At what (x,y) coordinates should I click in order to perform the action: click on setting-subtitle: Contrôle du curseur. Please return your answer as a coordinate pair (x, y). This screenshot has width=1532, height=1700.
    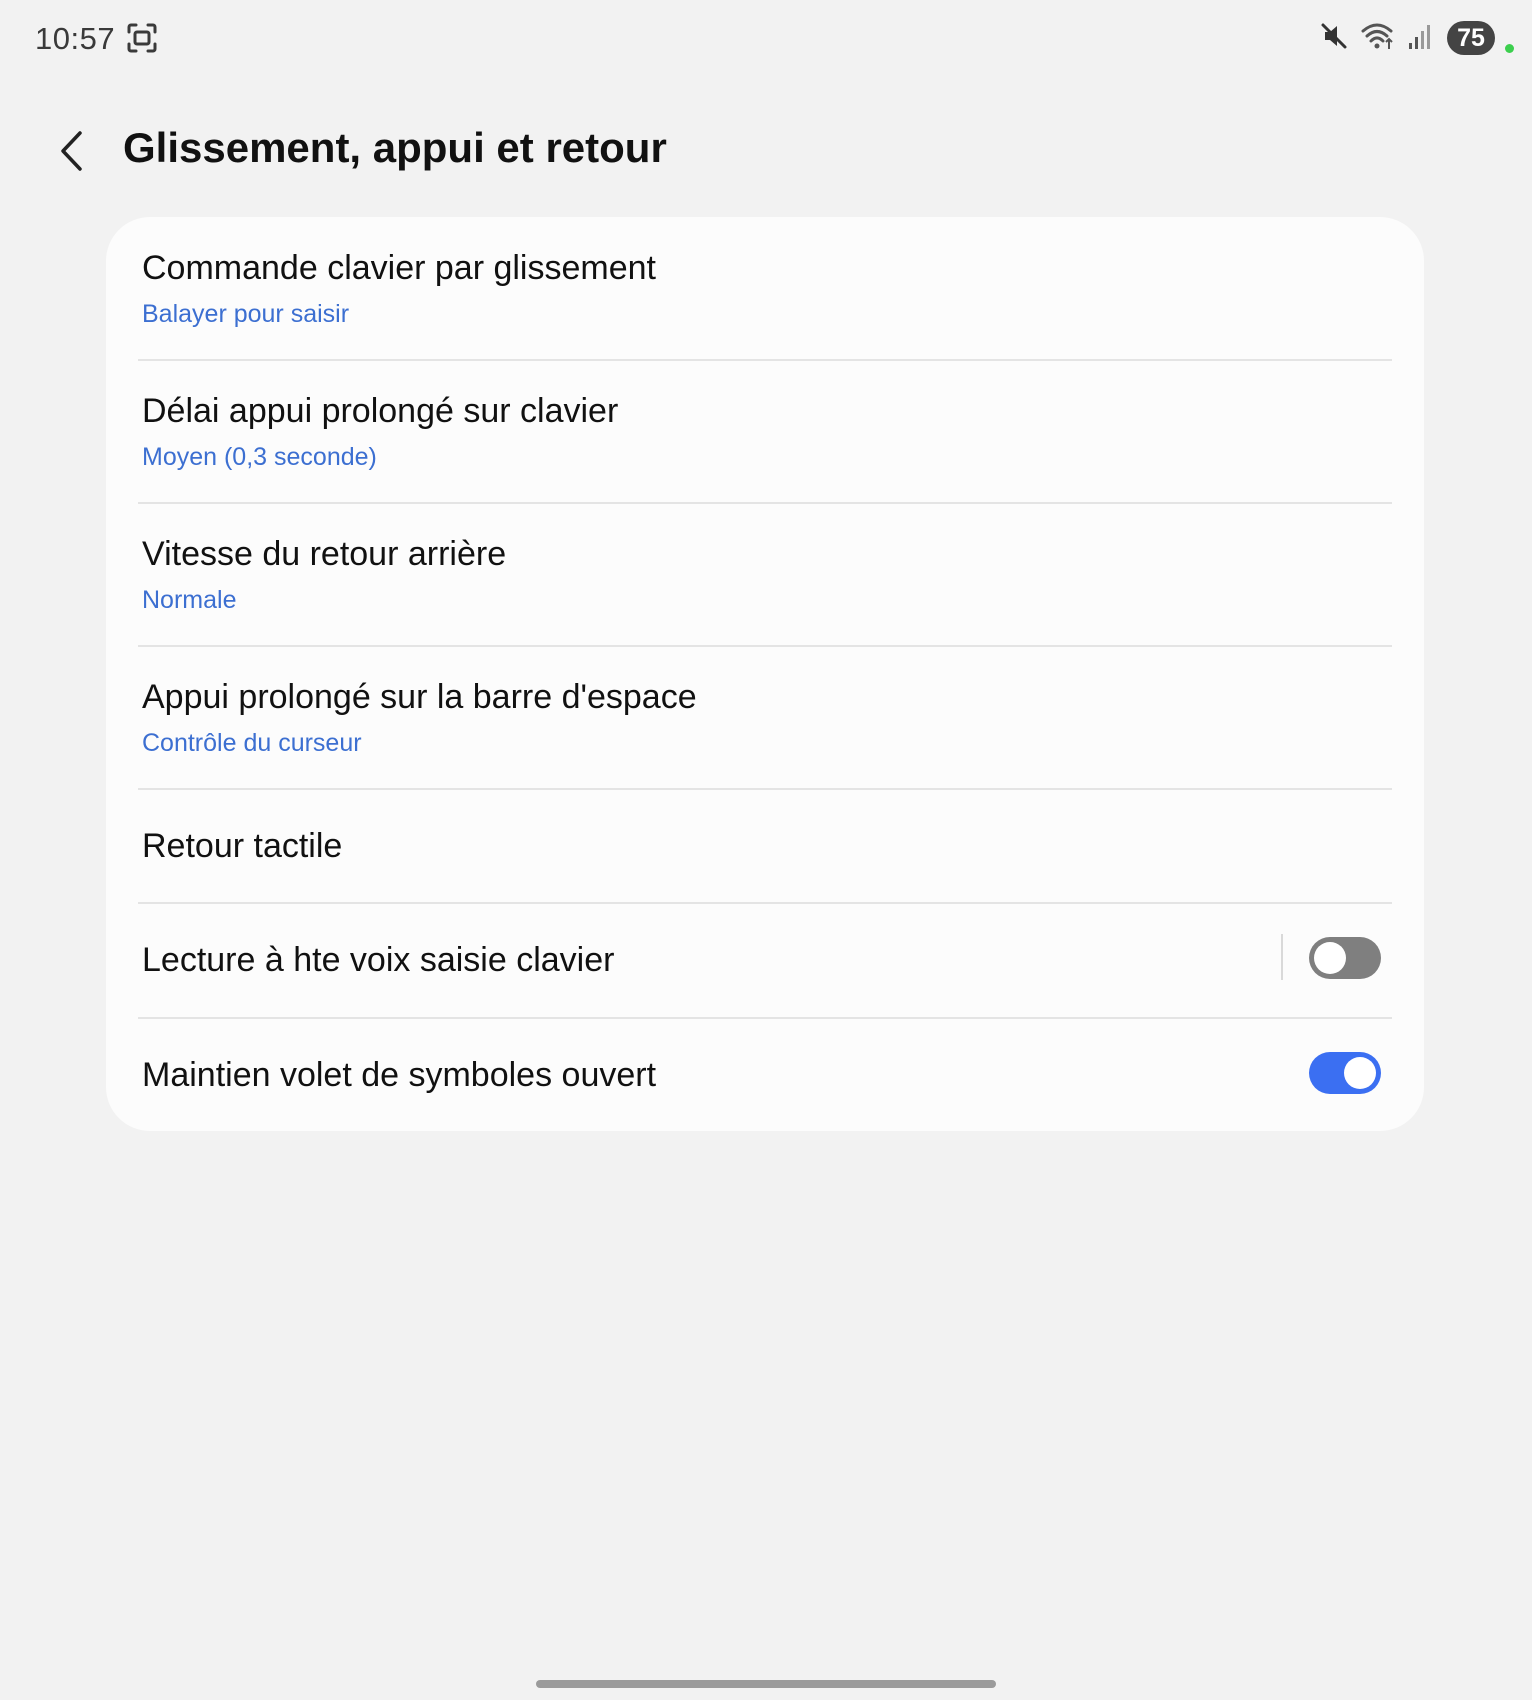
    Looking at the image, I should click on (252, 743).